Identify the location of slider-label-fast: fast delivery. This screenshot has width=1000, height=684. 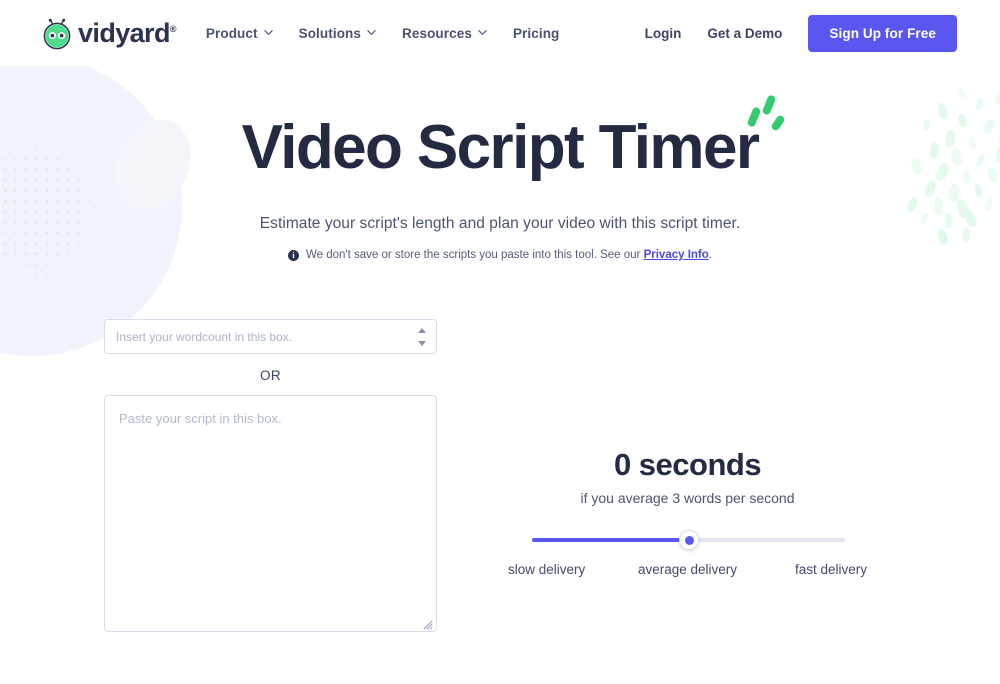
(830, 569).